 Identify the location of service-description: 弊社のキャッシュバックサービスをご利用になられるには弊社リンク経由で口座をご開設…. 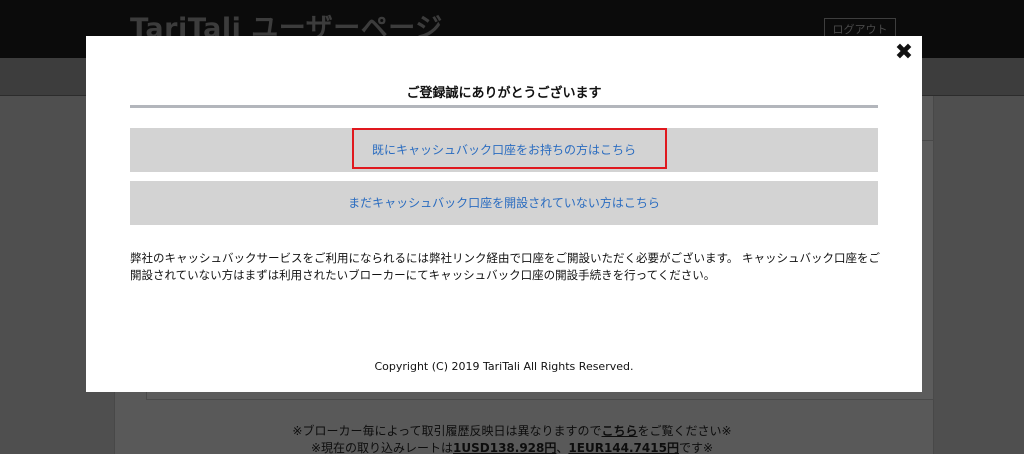
(505, 266).